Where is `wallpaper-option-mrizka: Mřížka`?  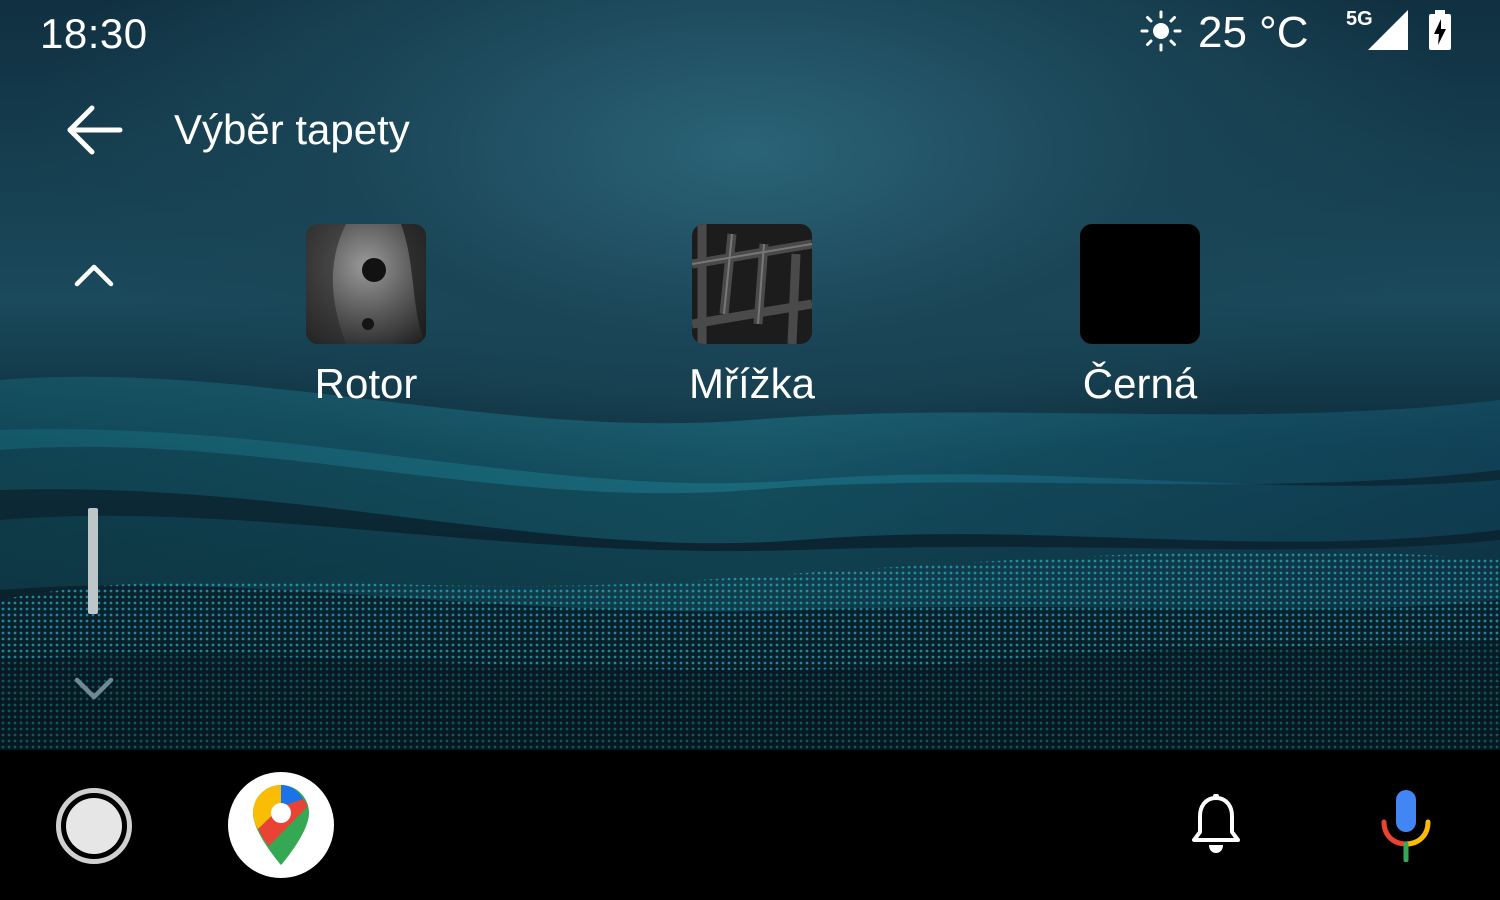
wallpaper-option-mrizka: Mřížka is located at coordinates (752, 324).